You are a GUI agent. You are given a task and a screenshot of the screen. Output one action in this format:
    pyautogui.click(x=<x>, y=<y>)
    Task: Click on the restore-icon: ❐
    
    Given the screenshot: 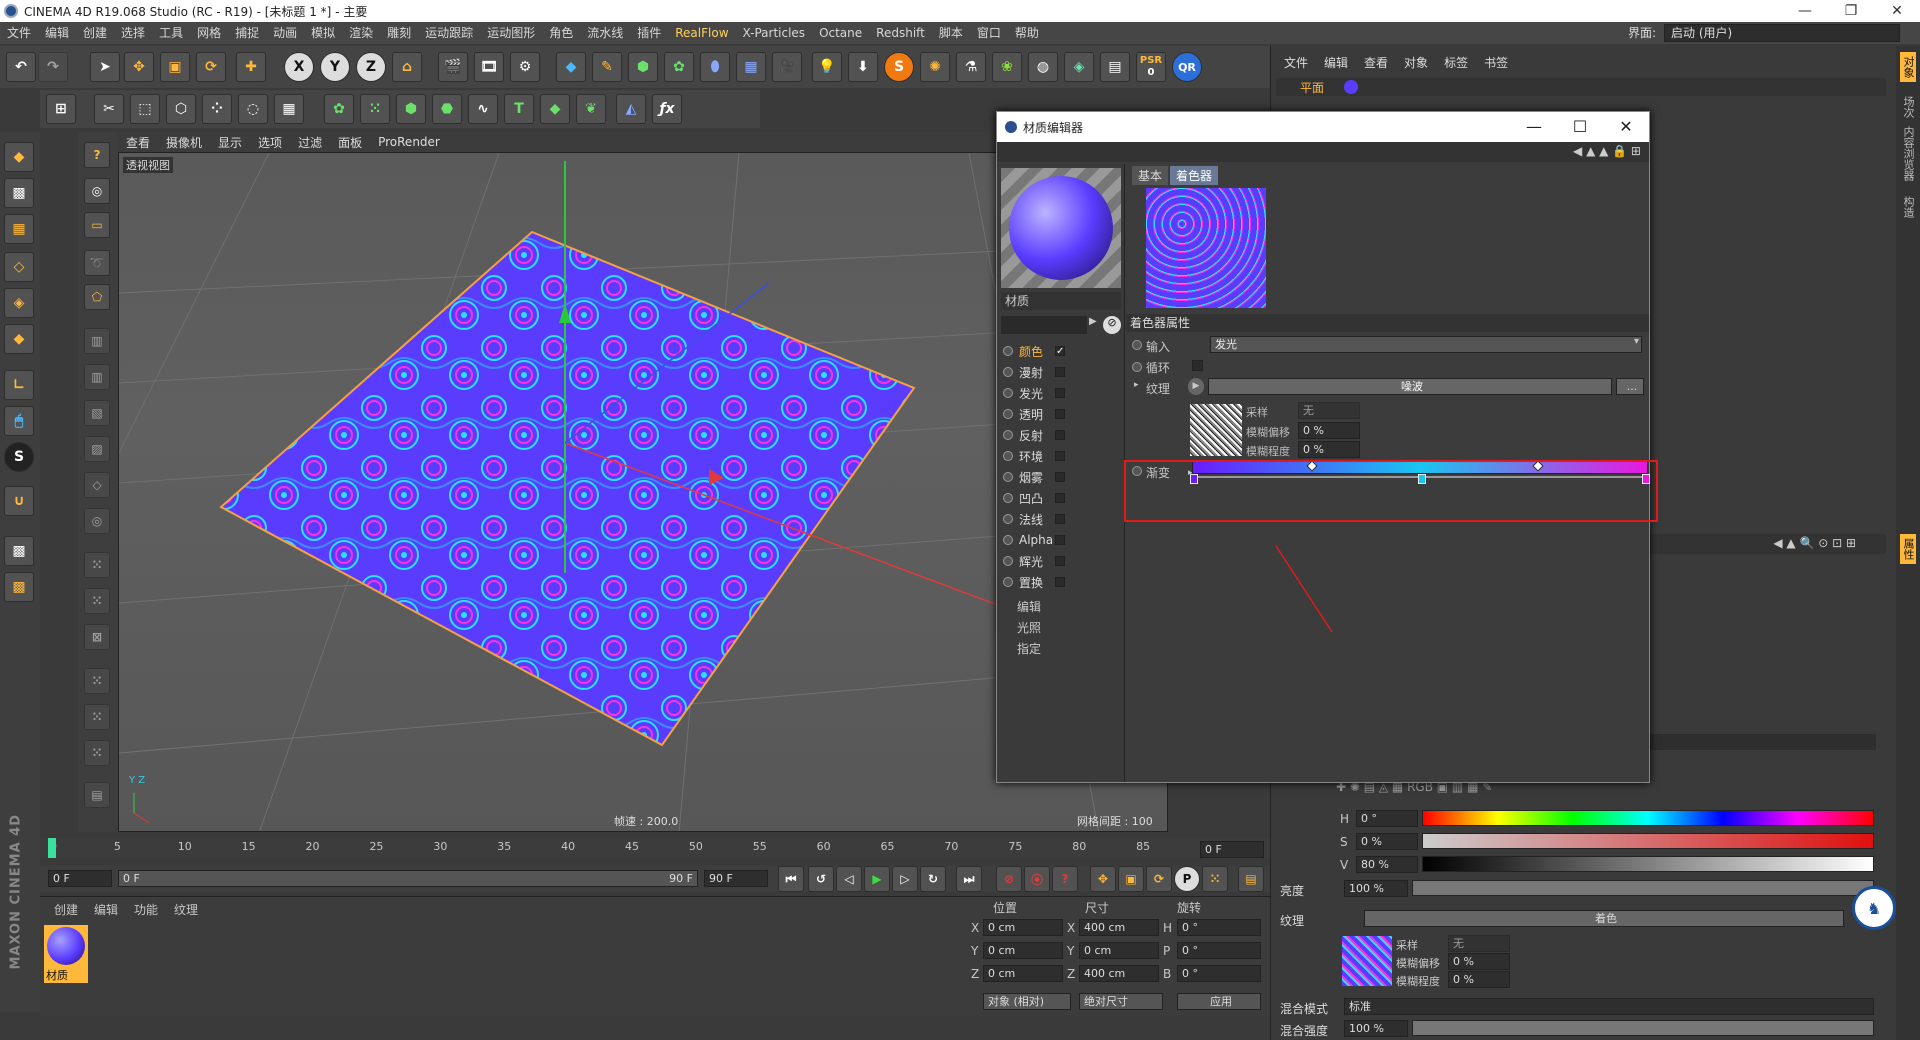 What is the action you would take?
    pyautogui.click(x=1851, y=11)
    